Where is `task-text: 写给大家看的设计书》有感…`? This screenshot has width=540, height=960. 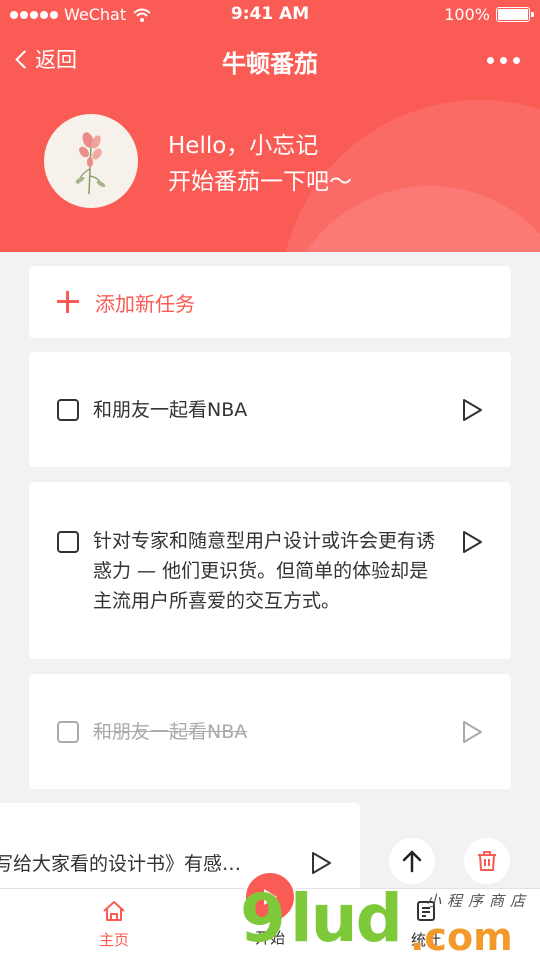
task-text: 写给大家看的设计书》有感… is located at coordinates (121, 864).